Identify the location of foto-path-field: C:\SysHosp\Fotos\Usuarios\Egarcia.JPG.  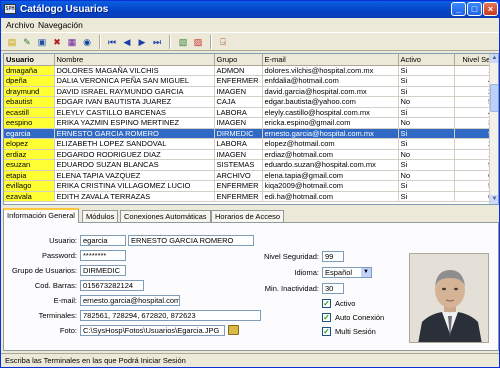
(152, 330).